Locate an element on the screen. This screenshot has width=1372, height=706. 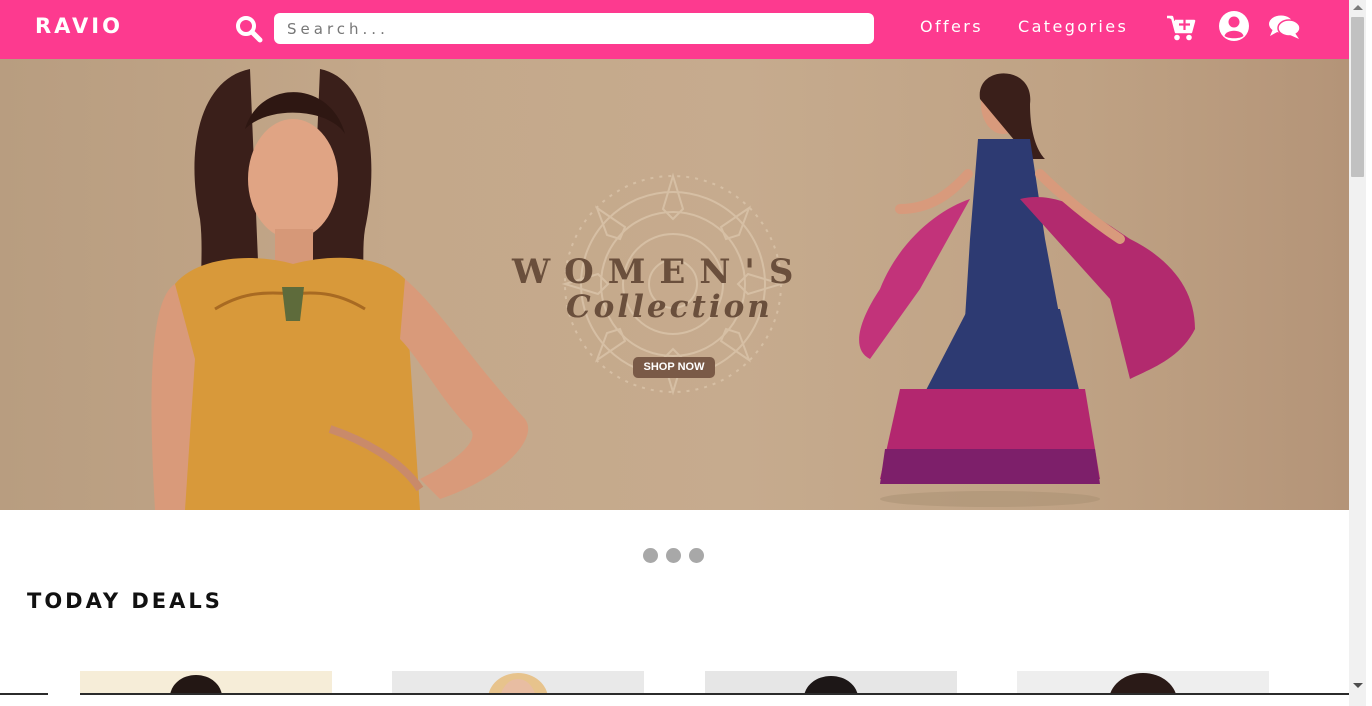
shop-now-button: SHOP NOW is located at coordinates (674, 367).